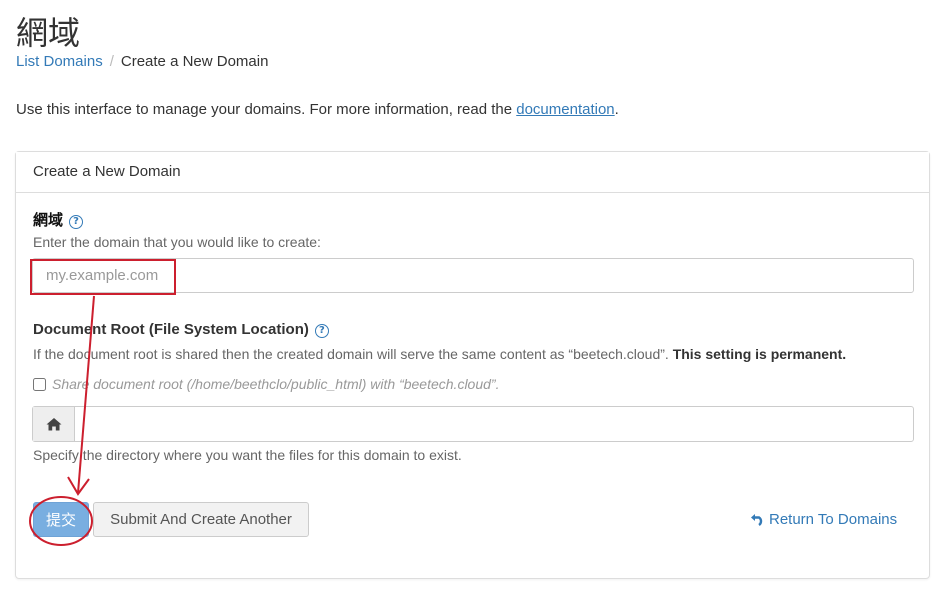 This screenshot has height=601, width=950. Describe the element at coordinates (472, 172) in the screenshot. I see `panel-heading: Create a New Domain` at that location.